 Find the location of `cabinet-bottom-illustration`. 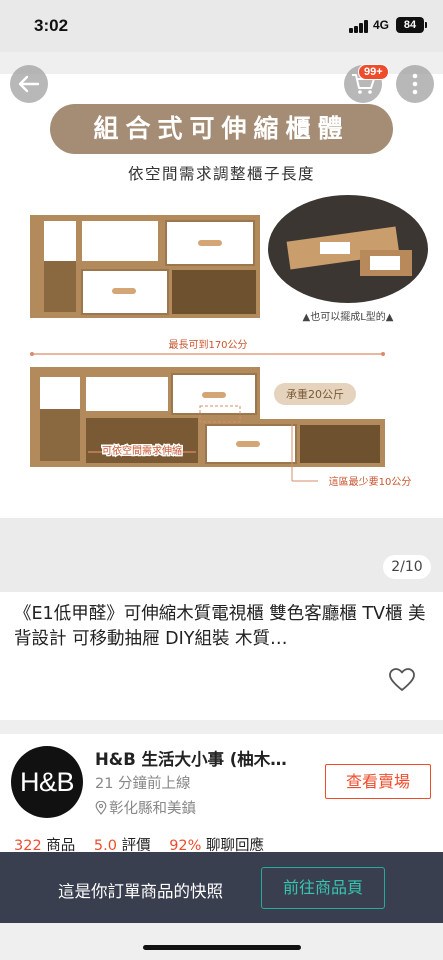

cabinet-bottom-illustration is located at coordinates (207, 417).